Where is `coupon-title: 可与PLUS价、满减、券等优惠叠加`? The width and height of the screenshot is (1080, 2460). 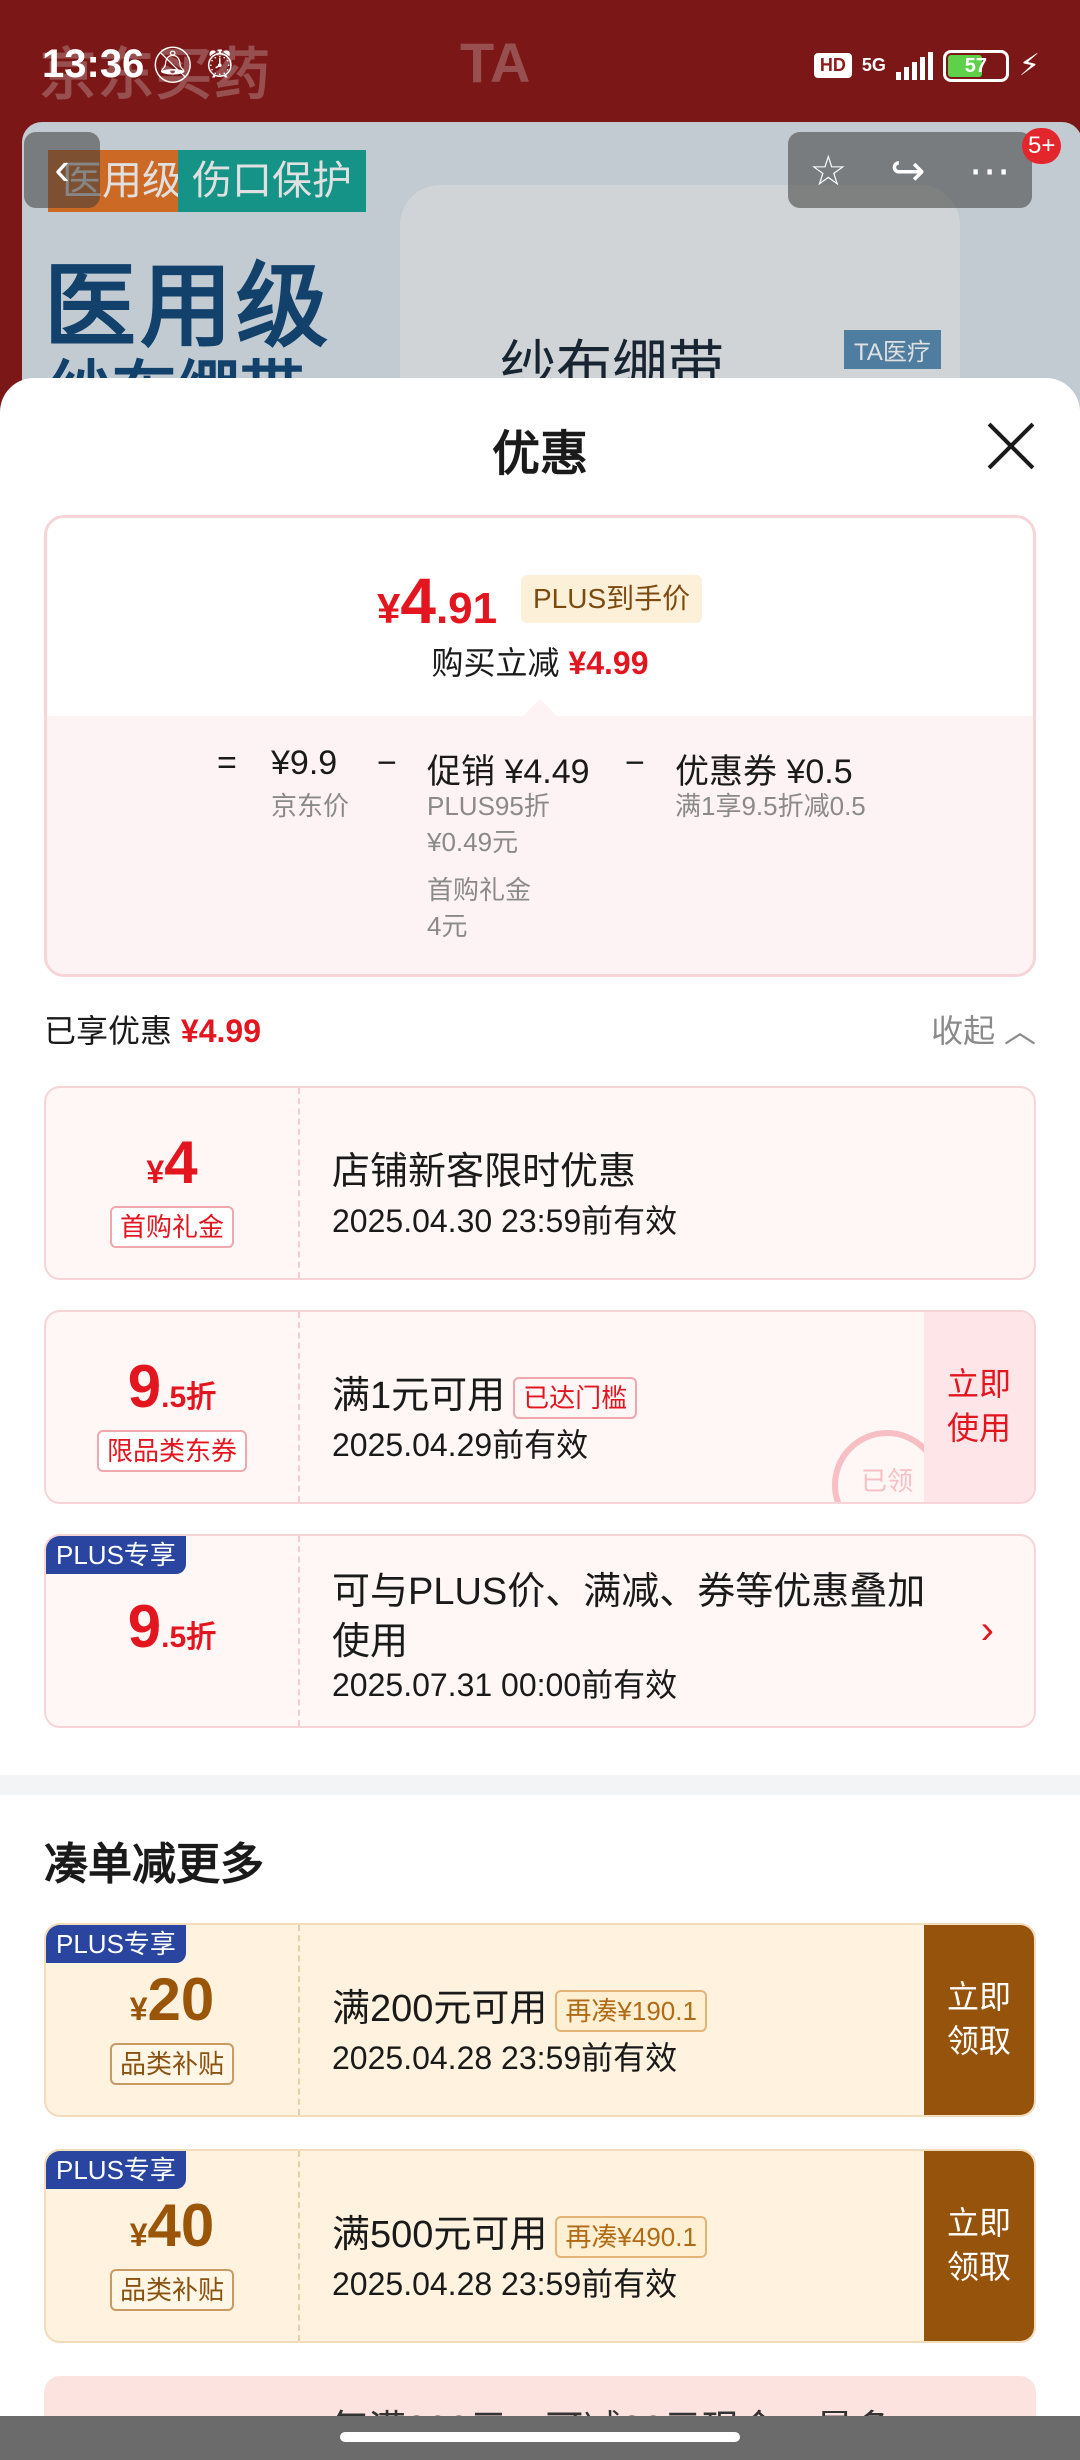
coupon-title: 可与PLUS价、满减、券等优惠叠加 is located at coordinates (629, 1592).